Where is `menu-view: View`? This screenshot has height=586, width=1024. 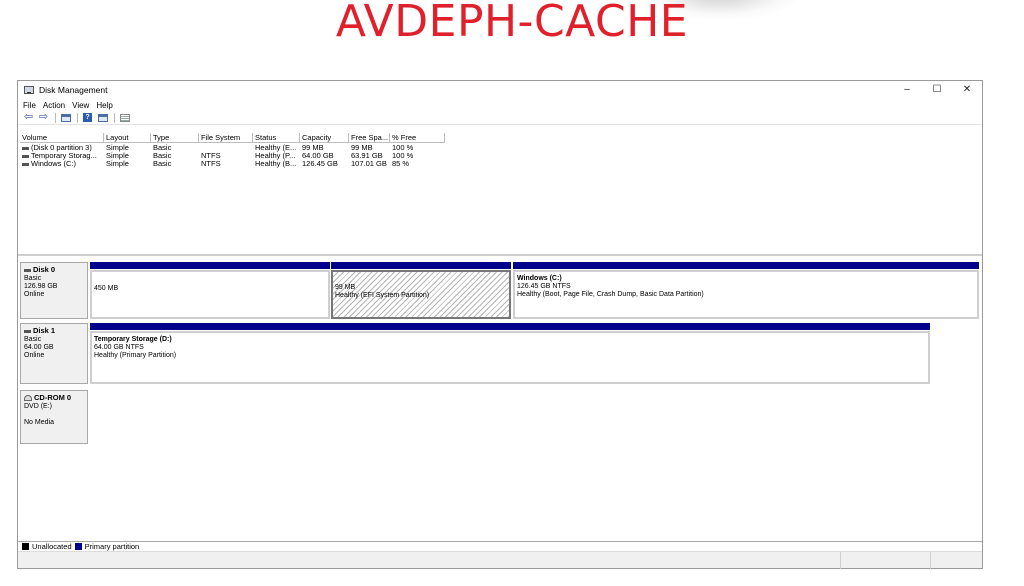 menu-view: View is located at coordinates (80, 105).